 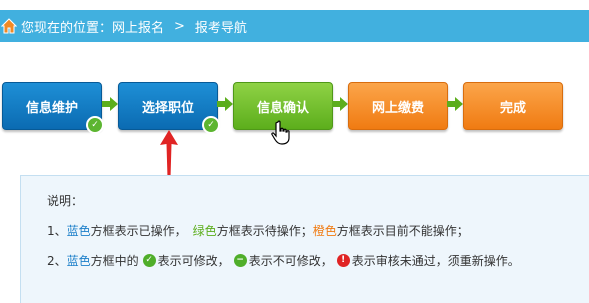 What do you see at coordinates (282, 108) in the screenshot?
I see `step-label: 信息确认` at bounding box center [282, 108].